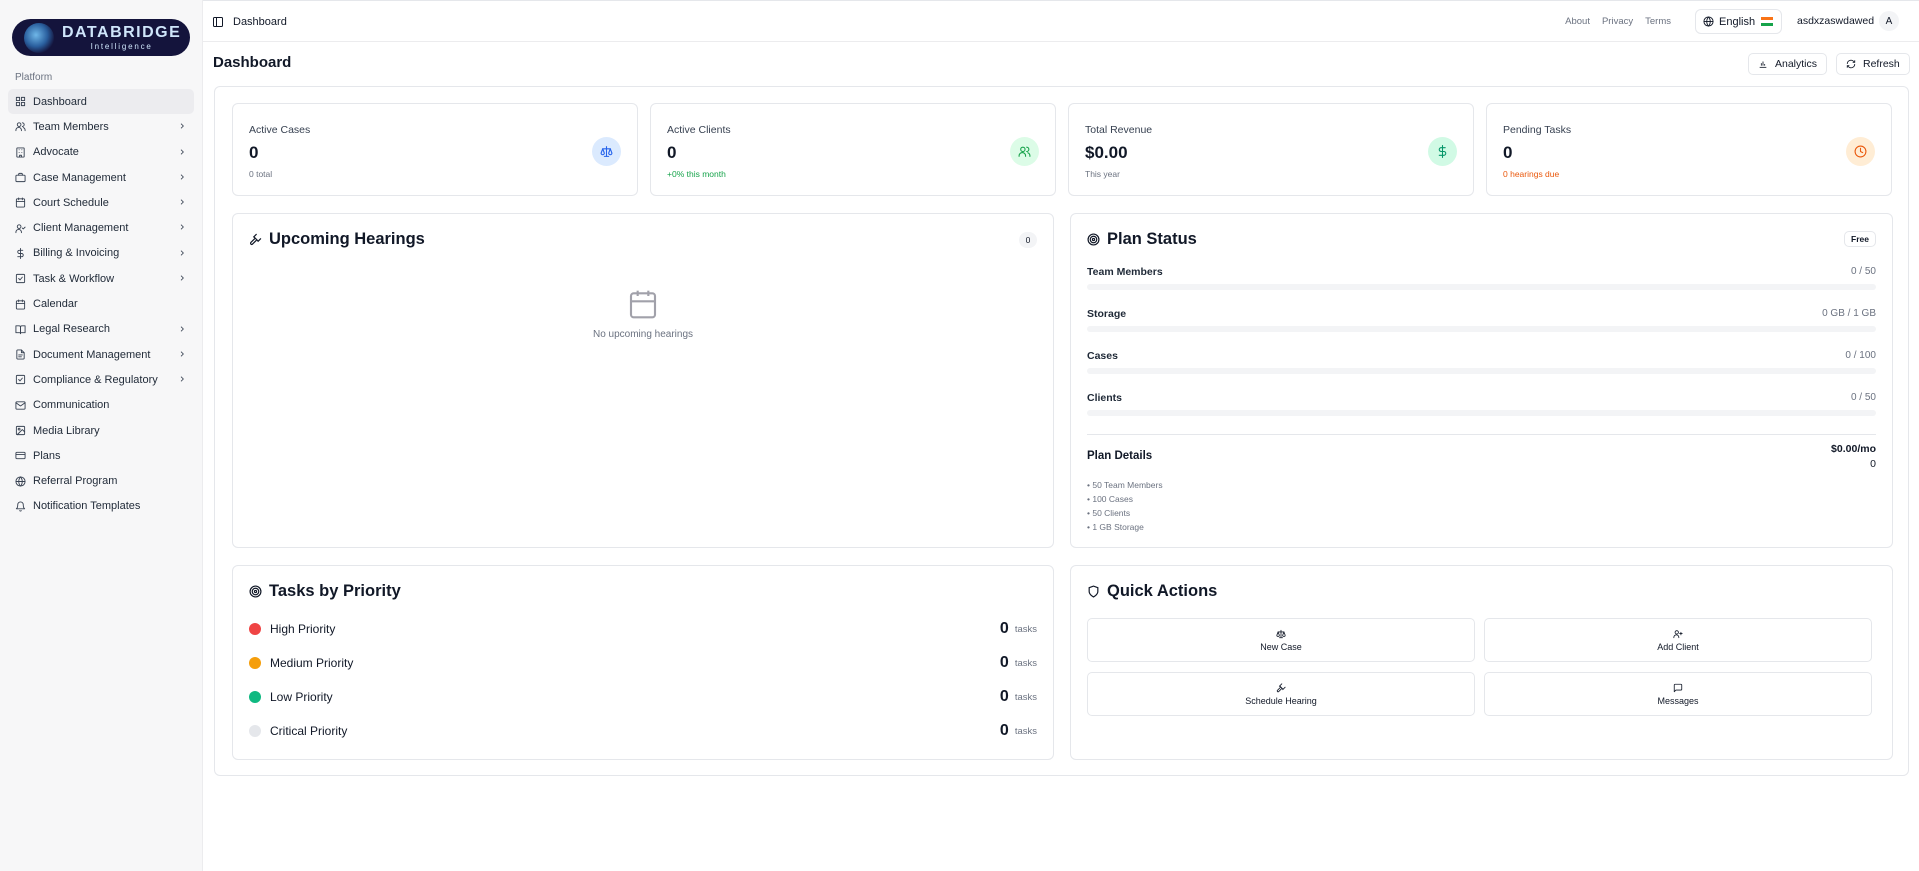  Describe the element at coordinates (1281, 694) in the screenshot. I see `quick-action-schedule-hearing-button: Schedule Hearing` at that location.